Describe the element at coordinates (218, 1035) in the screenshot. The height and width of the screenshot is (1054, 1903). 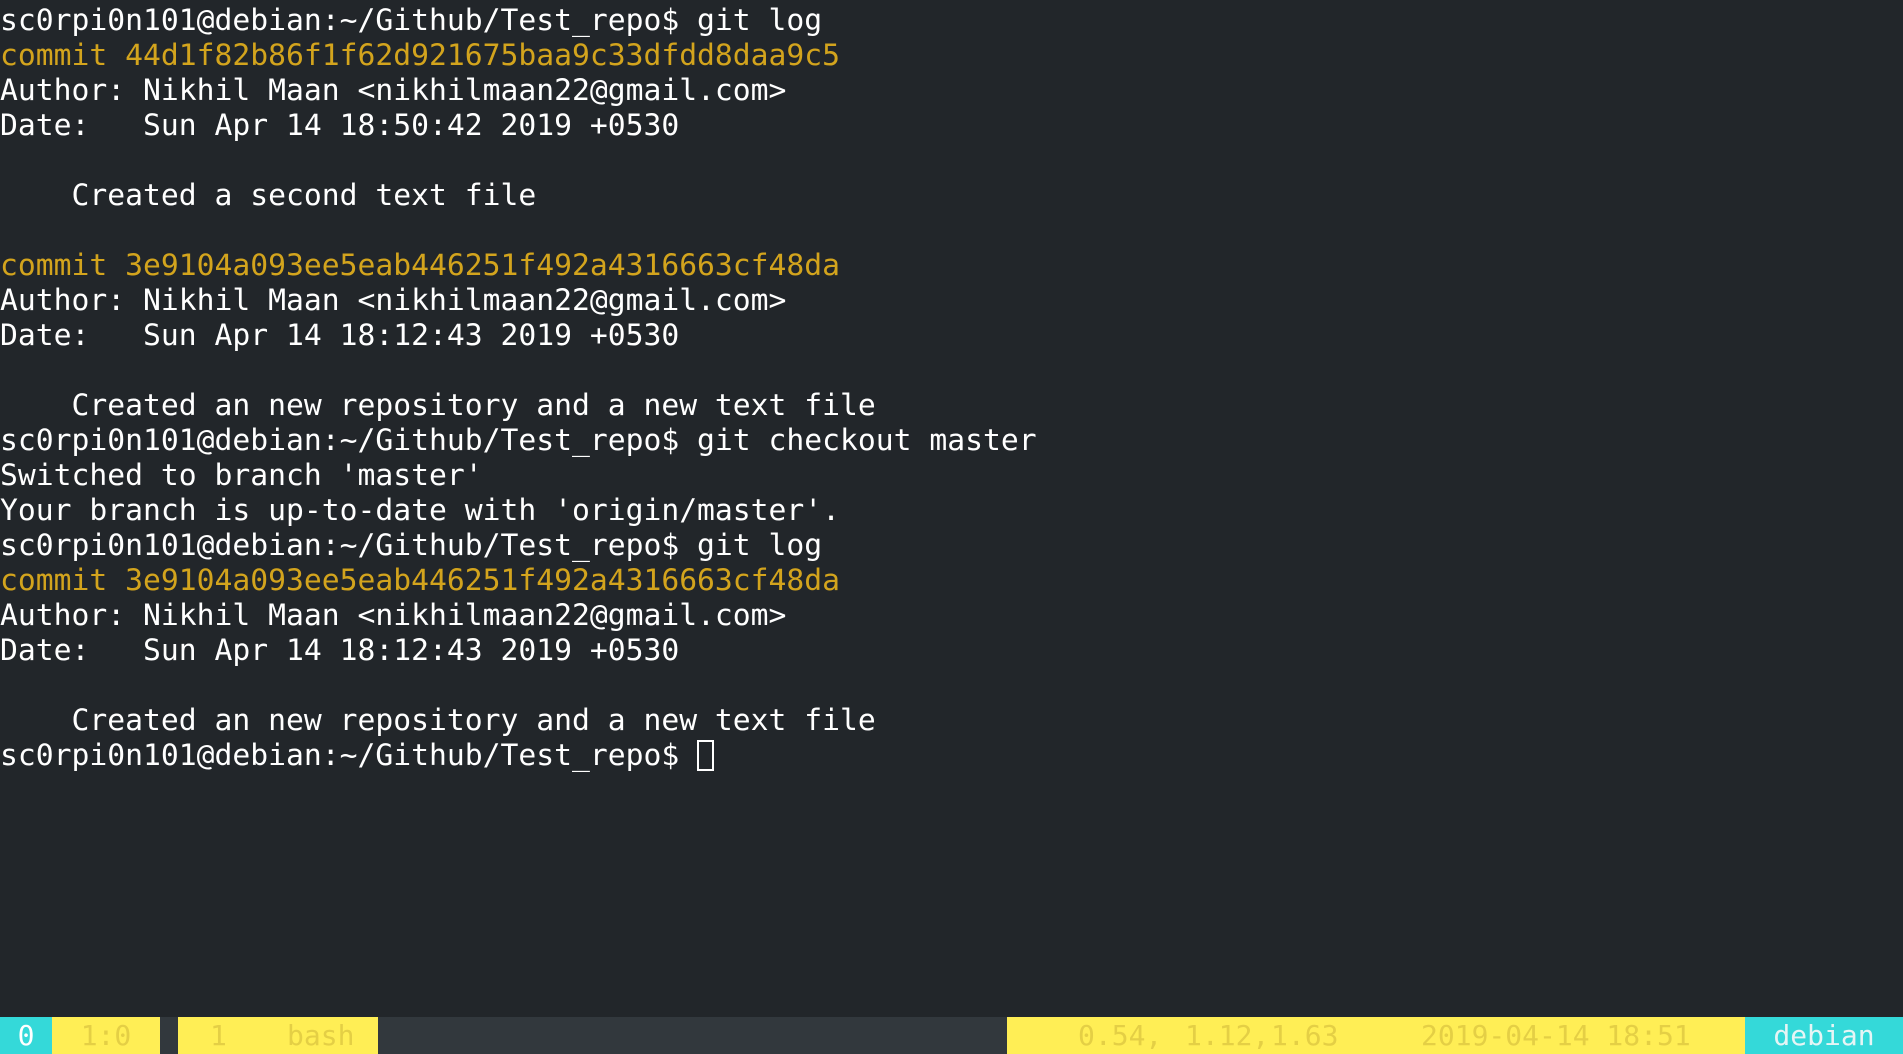
I see `window-index: 1` at that location.